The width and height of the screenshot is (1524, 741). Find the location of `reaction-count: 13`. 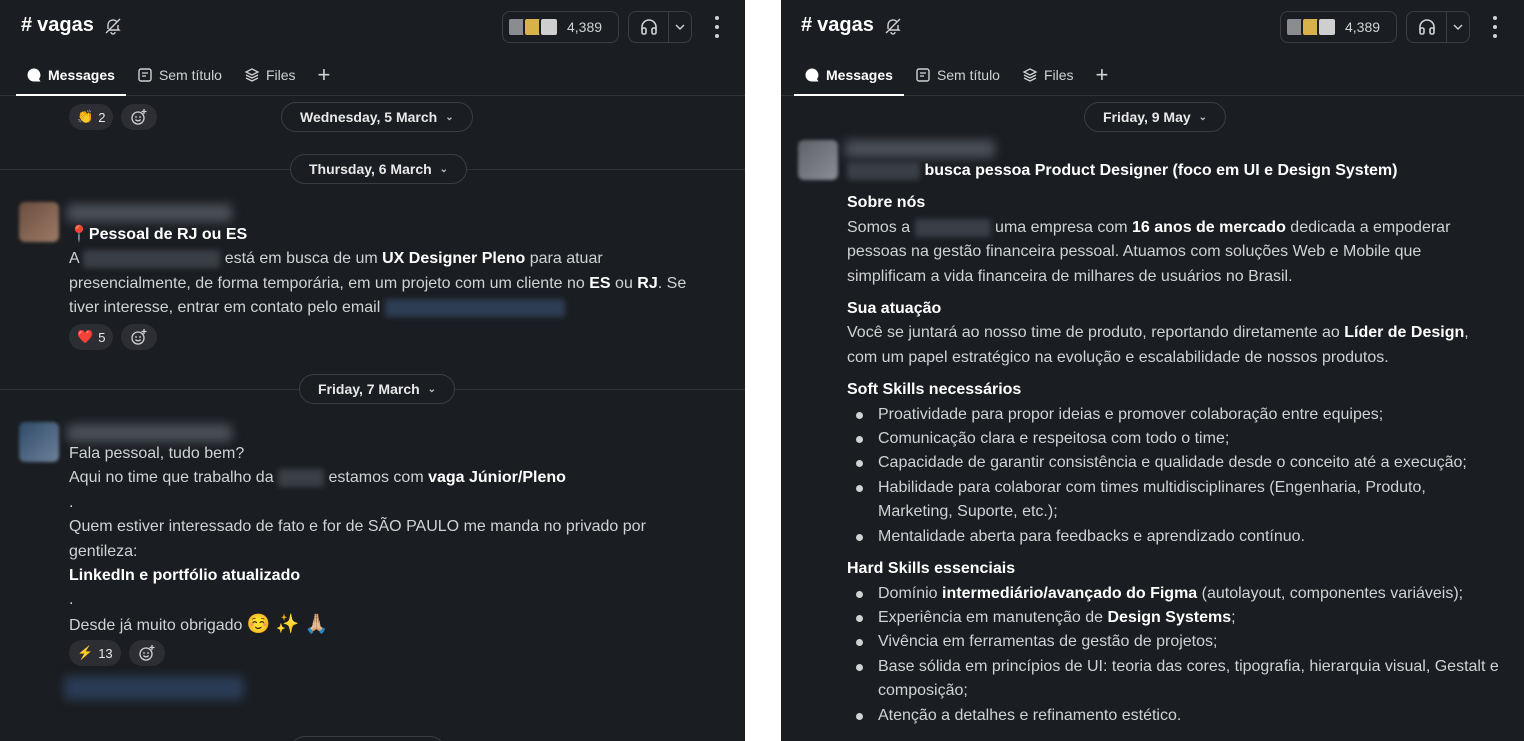

reaction-count: 13 is located at coordinates (105, 653).